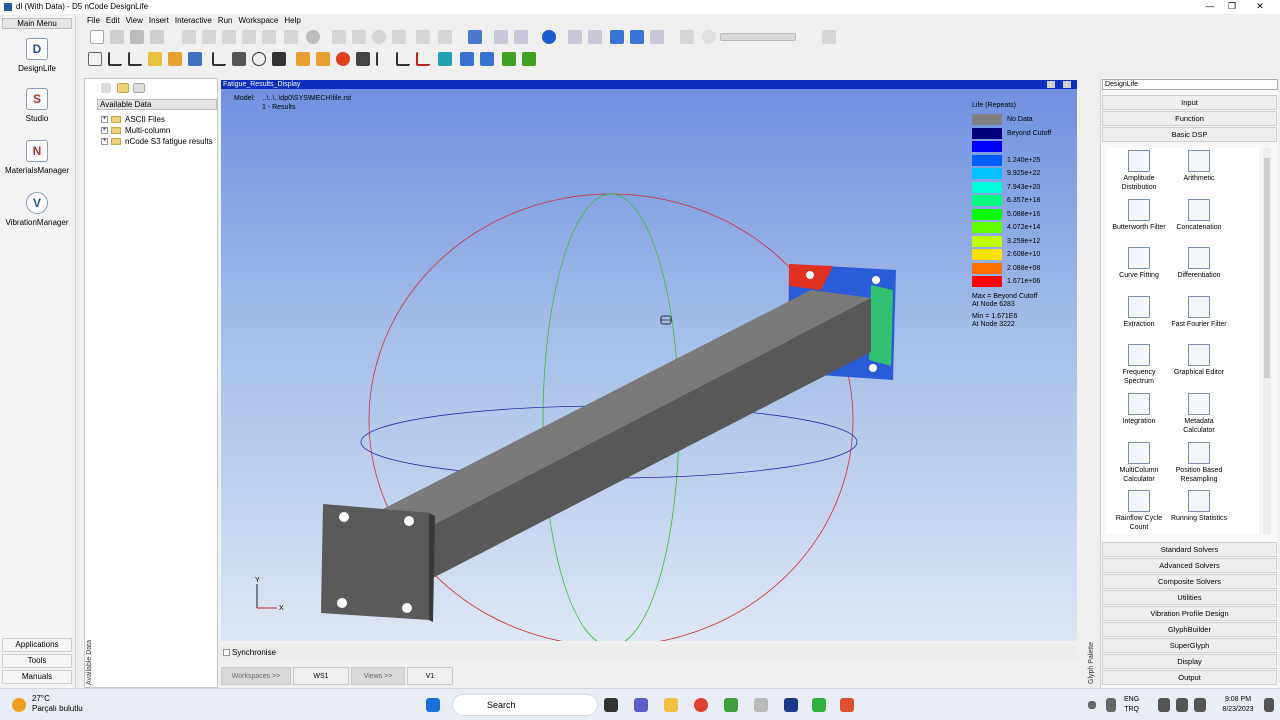 The width and height of the screenshot is (1280, 720). I want to click on folder-icon, so click(123, 88).